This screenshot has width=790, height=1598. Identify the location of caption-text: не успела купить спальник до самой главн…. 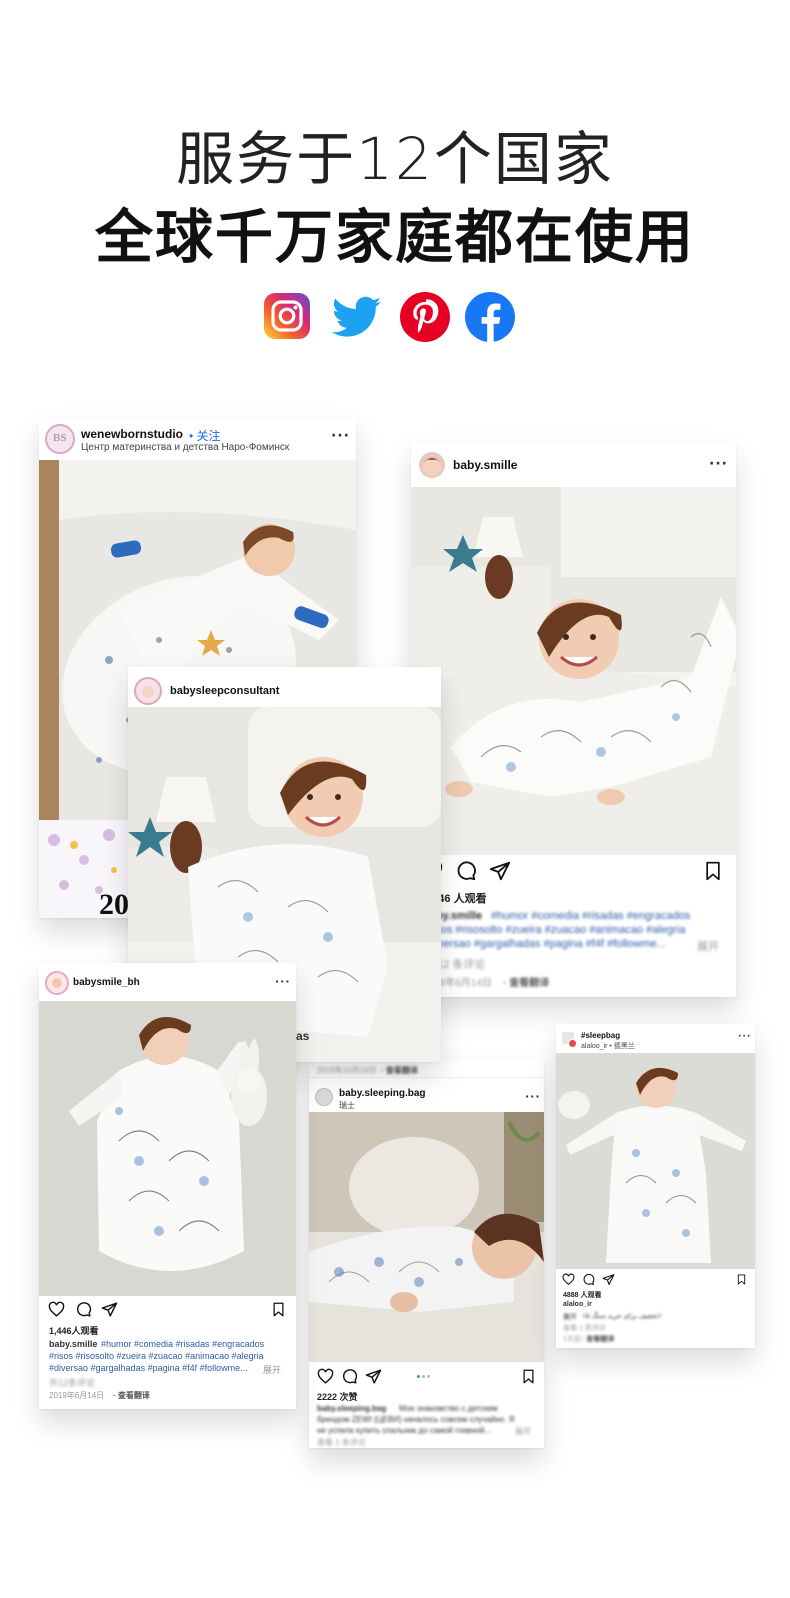
(404, 1430).